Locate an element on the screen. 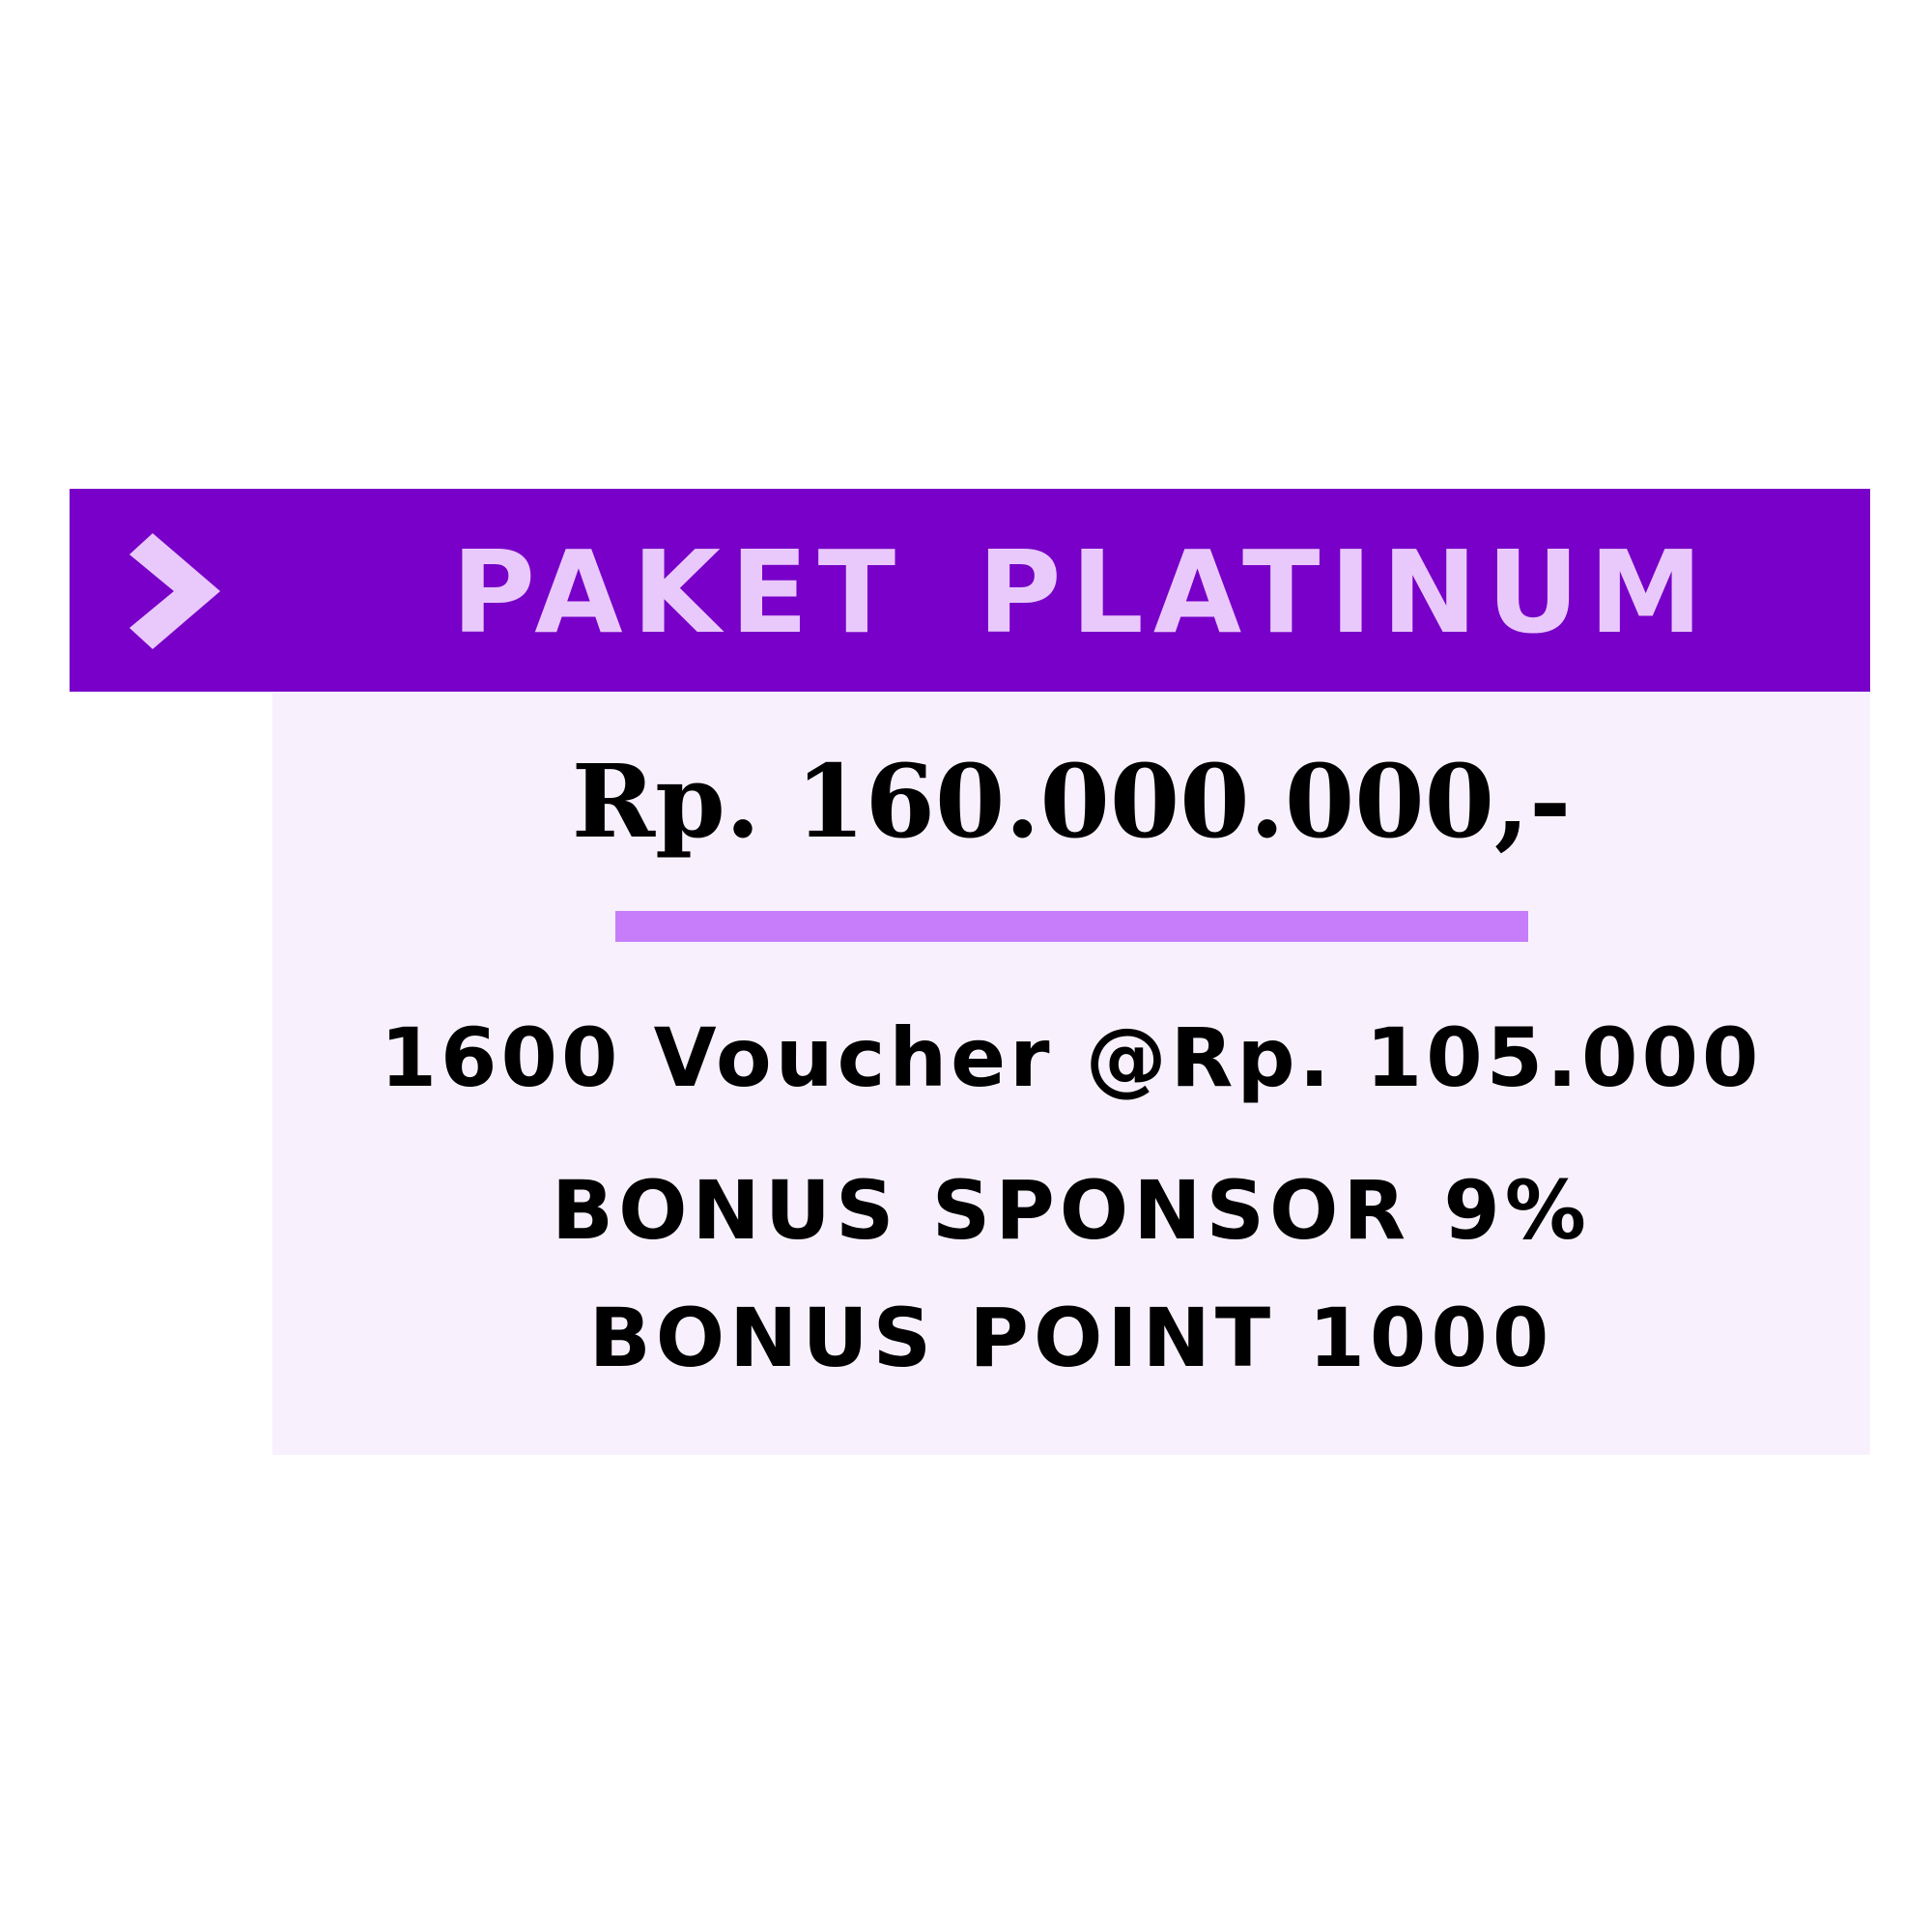 This screenshot has width=1932, height=1932. chevron-right-icon is located at coordinates (174, 591).